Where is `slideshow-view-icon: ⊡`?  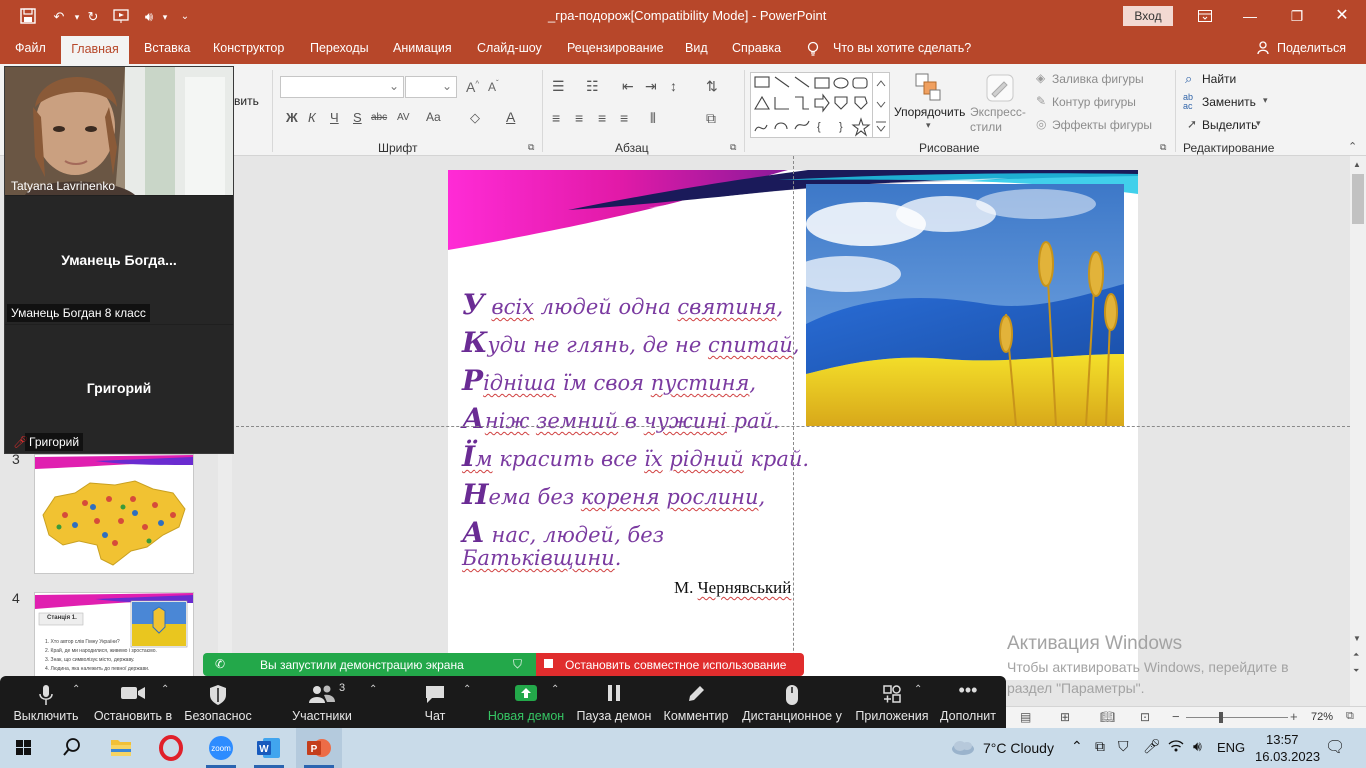
slideshow-view-icon: ⊡ is located at coordinates (1145, 717).